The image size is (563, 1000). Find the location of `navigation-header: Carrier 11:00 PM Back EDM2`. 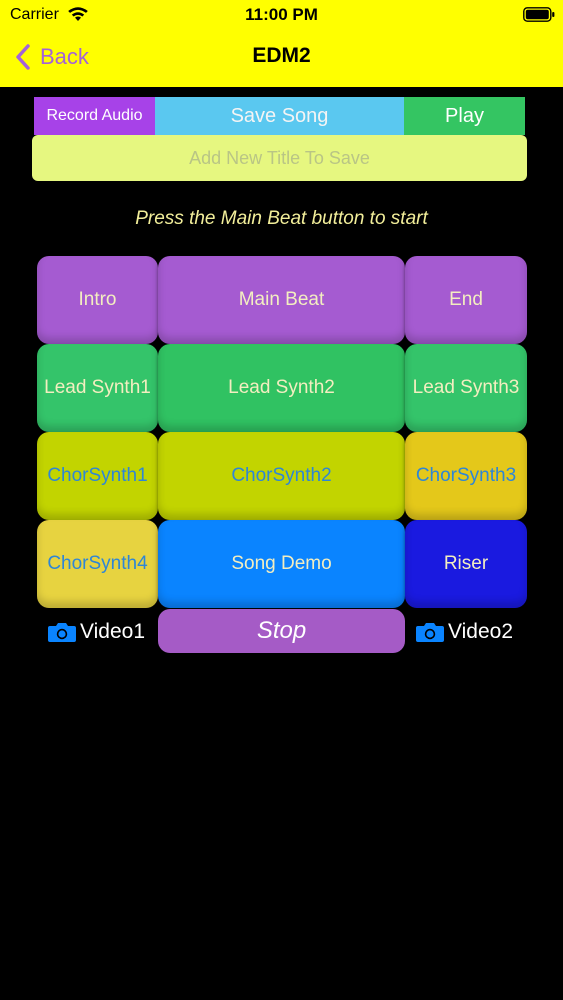

navigation-header: Carrier 11:00 PM Back EDM2 is located at coordinates (281, 43).